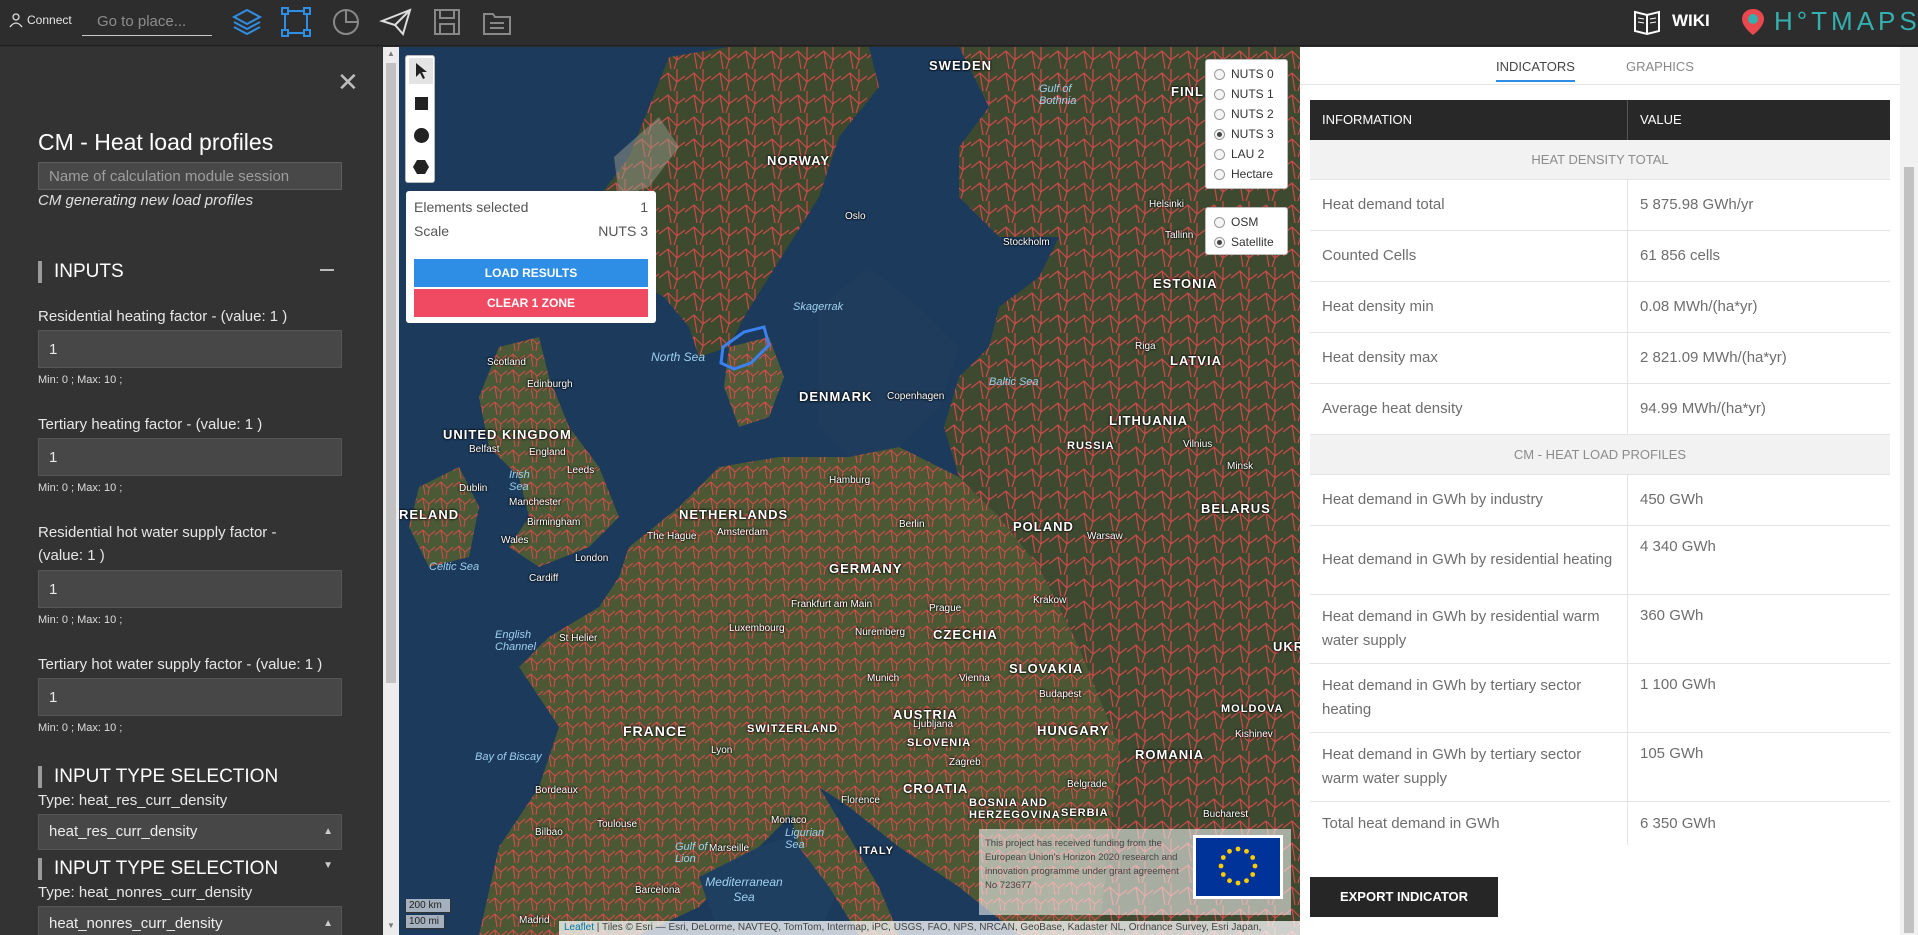 This screenshot has width=1918, height=935. What do you see at coordinates (1185, 283) in the screenshot?
I see `map-label: ESTONIA` at bounding box center [1185, 283].